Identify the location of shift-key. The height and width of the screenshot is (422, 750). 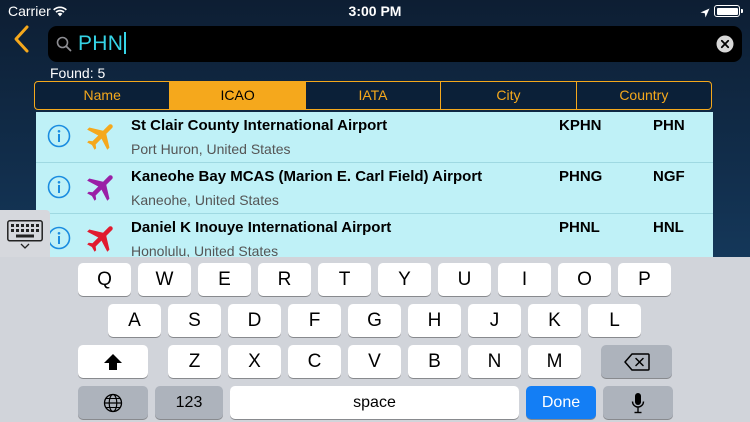
(113, 361).